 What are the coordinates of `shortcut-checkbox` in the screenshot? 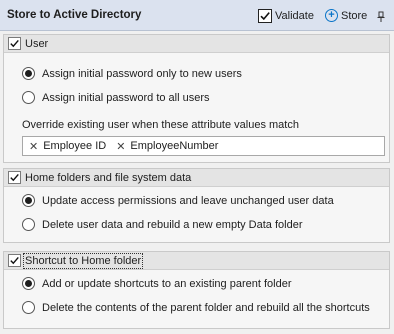 It's located at (14, 260).